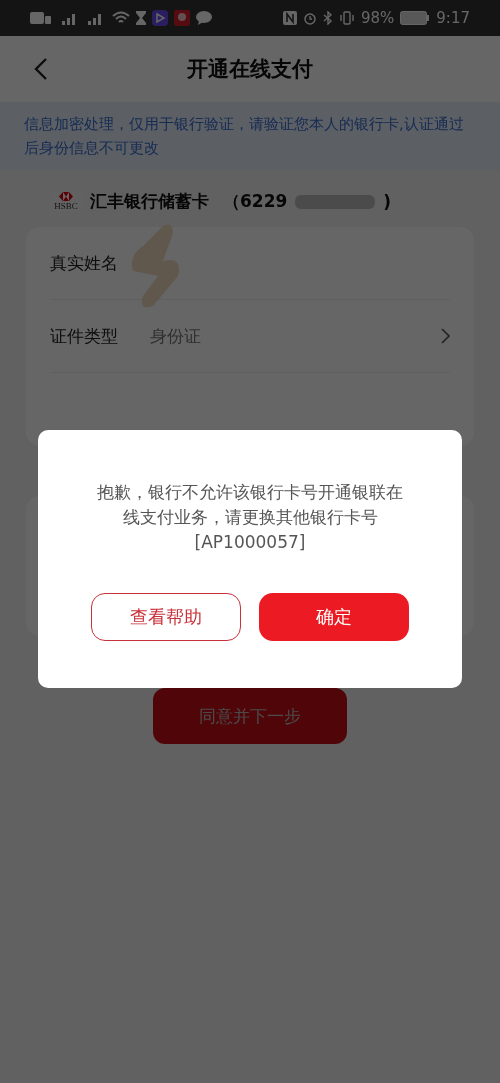 The height and width of the screenshot is (1083, 500). What do you see at coordinates (250, 517) in the screenshot?
I see `dialog-message: 抱歉，银行不允许该银行卡号开通银联在线支付业务，请更换其他银行卡号[AP1000057]` at bounding box center [250, 517].